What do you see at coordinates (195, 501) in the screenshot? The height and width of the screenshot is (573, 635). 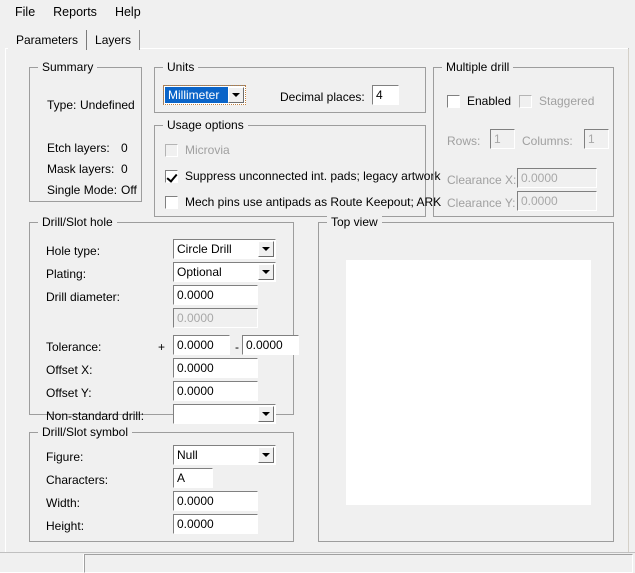 I see `symbol-width-value: 0.0000` at bounding box center [195, 501].